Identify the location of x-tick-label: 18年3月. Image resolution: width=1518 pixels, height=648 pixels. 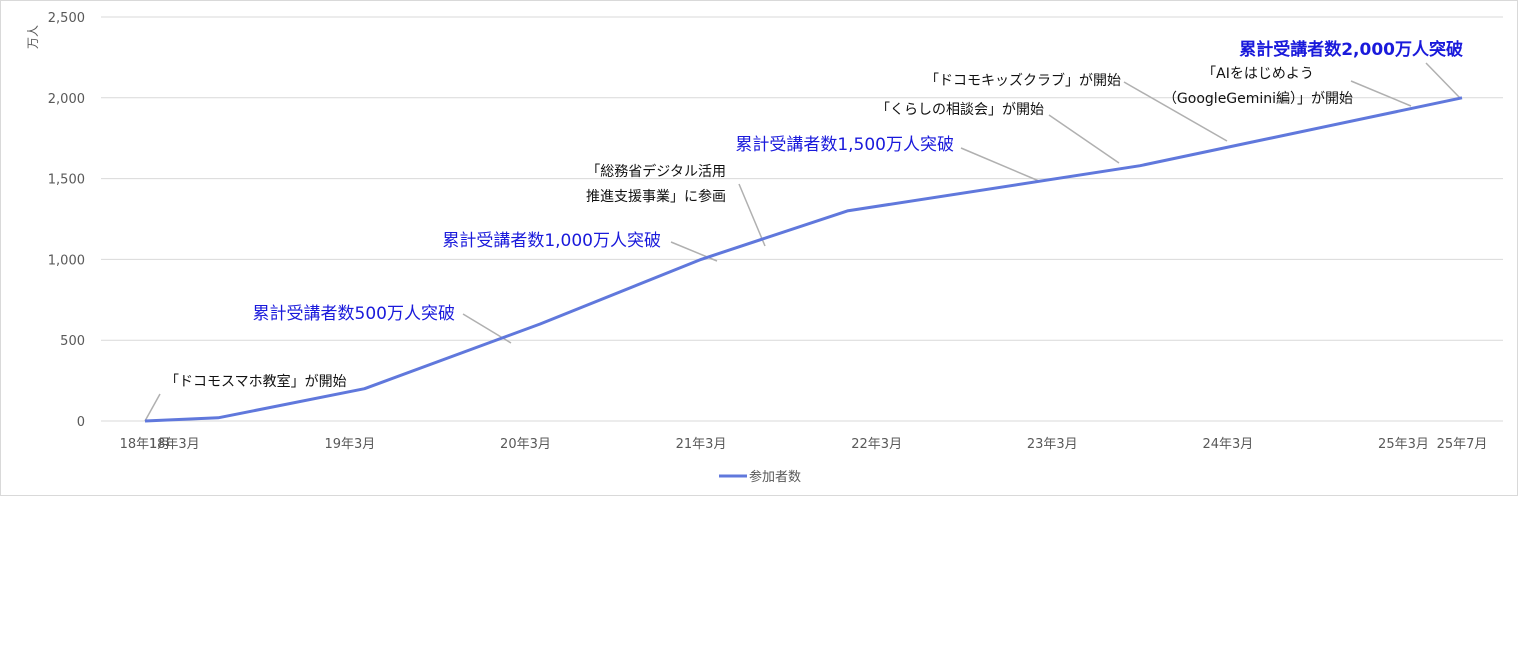
(174, 444).